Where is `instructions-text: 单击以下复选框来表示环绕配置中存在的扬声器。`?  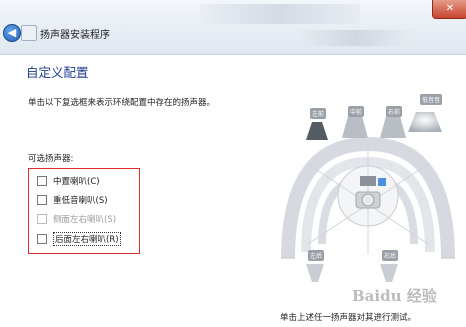
instructions-text: 单击以下复选框来表示环绕配置中存在的扬声器。 is located at coordinates (122, 103).